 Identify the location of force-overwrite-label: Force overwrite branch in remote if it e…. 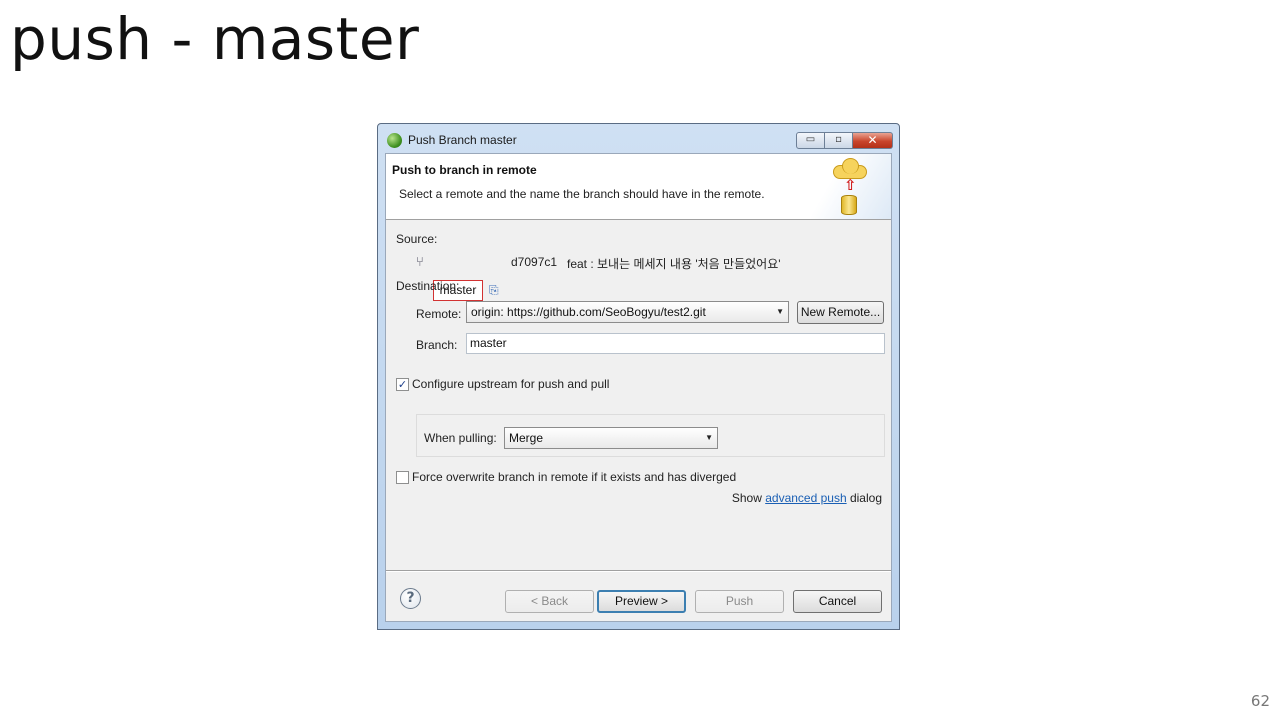
(574, 477).